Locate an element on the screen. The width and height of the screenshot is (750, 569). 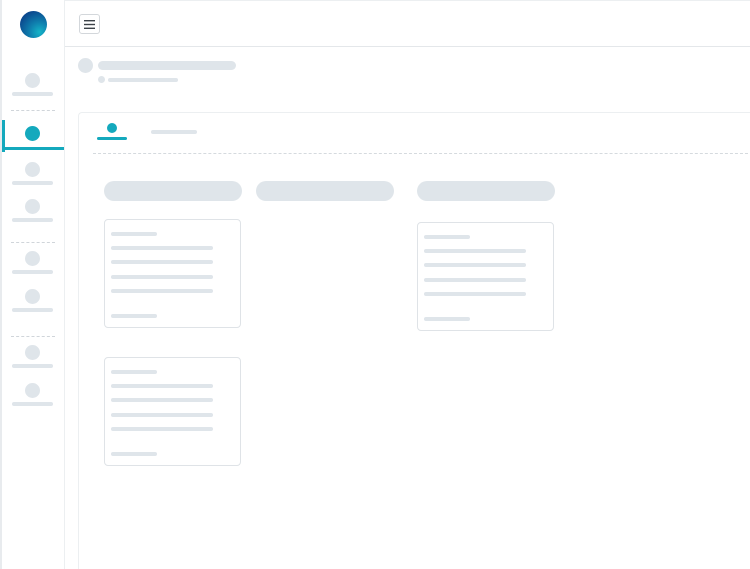
breadcrumb-icon-placeholder is located at coordinates (101, 79).